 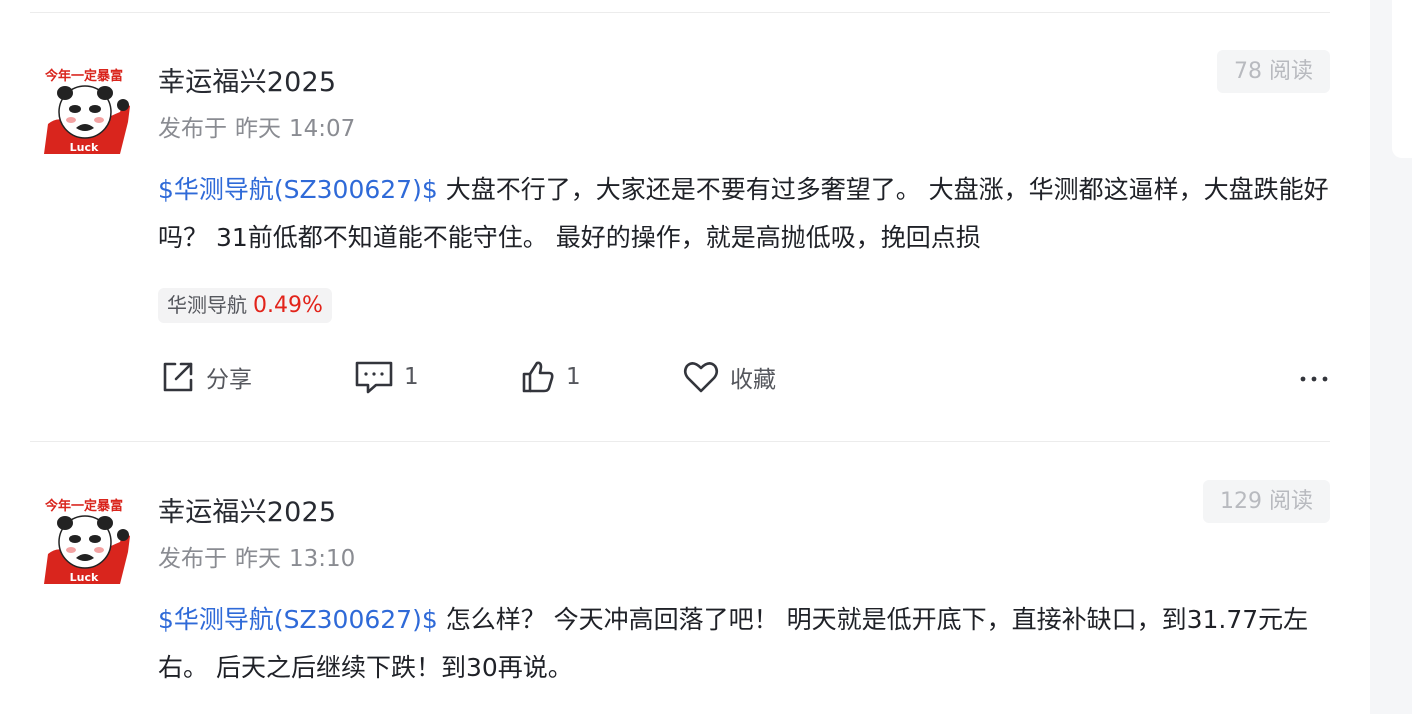 I want to click on stock-chip-change: 0.49%, so click(x=288, y=305).